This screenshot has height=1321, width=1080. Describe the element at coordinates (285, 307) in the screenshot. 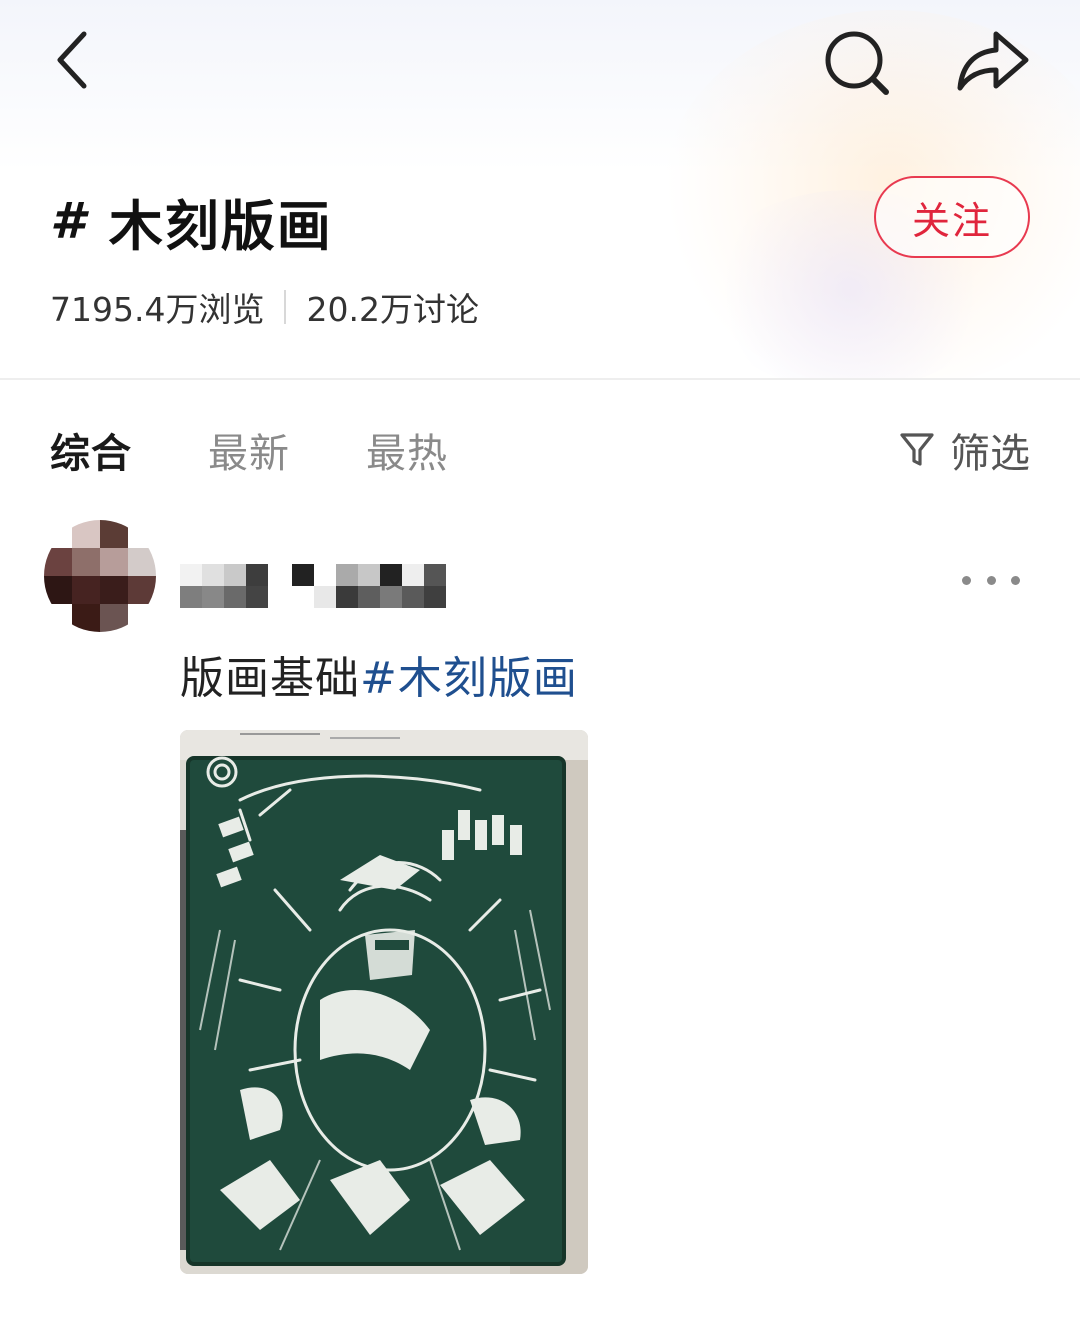

I see `stats-divider` at that location.